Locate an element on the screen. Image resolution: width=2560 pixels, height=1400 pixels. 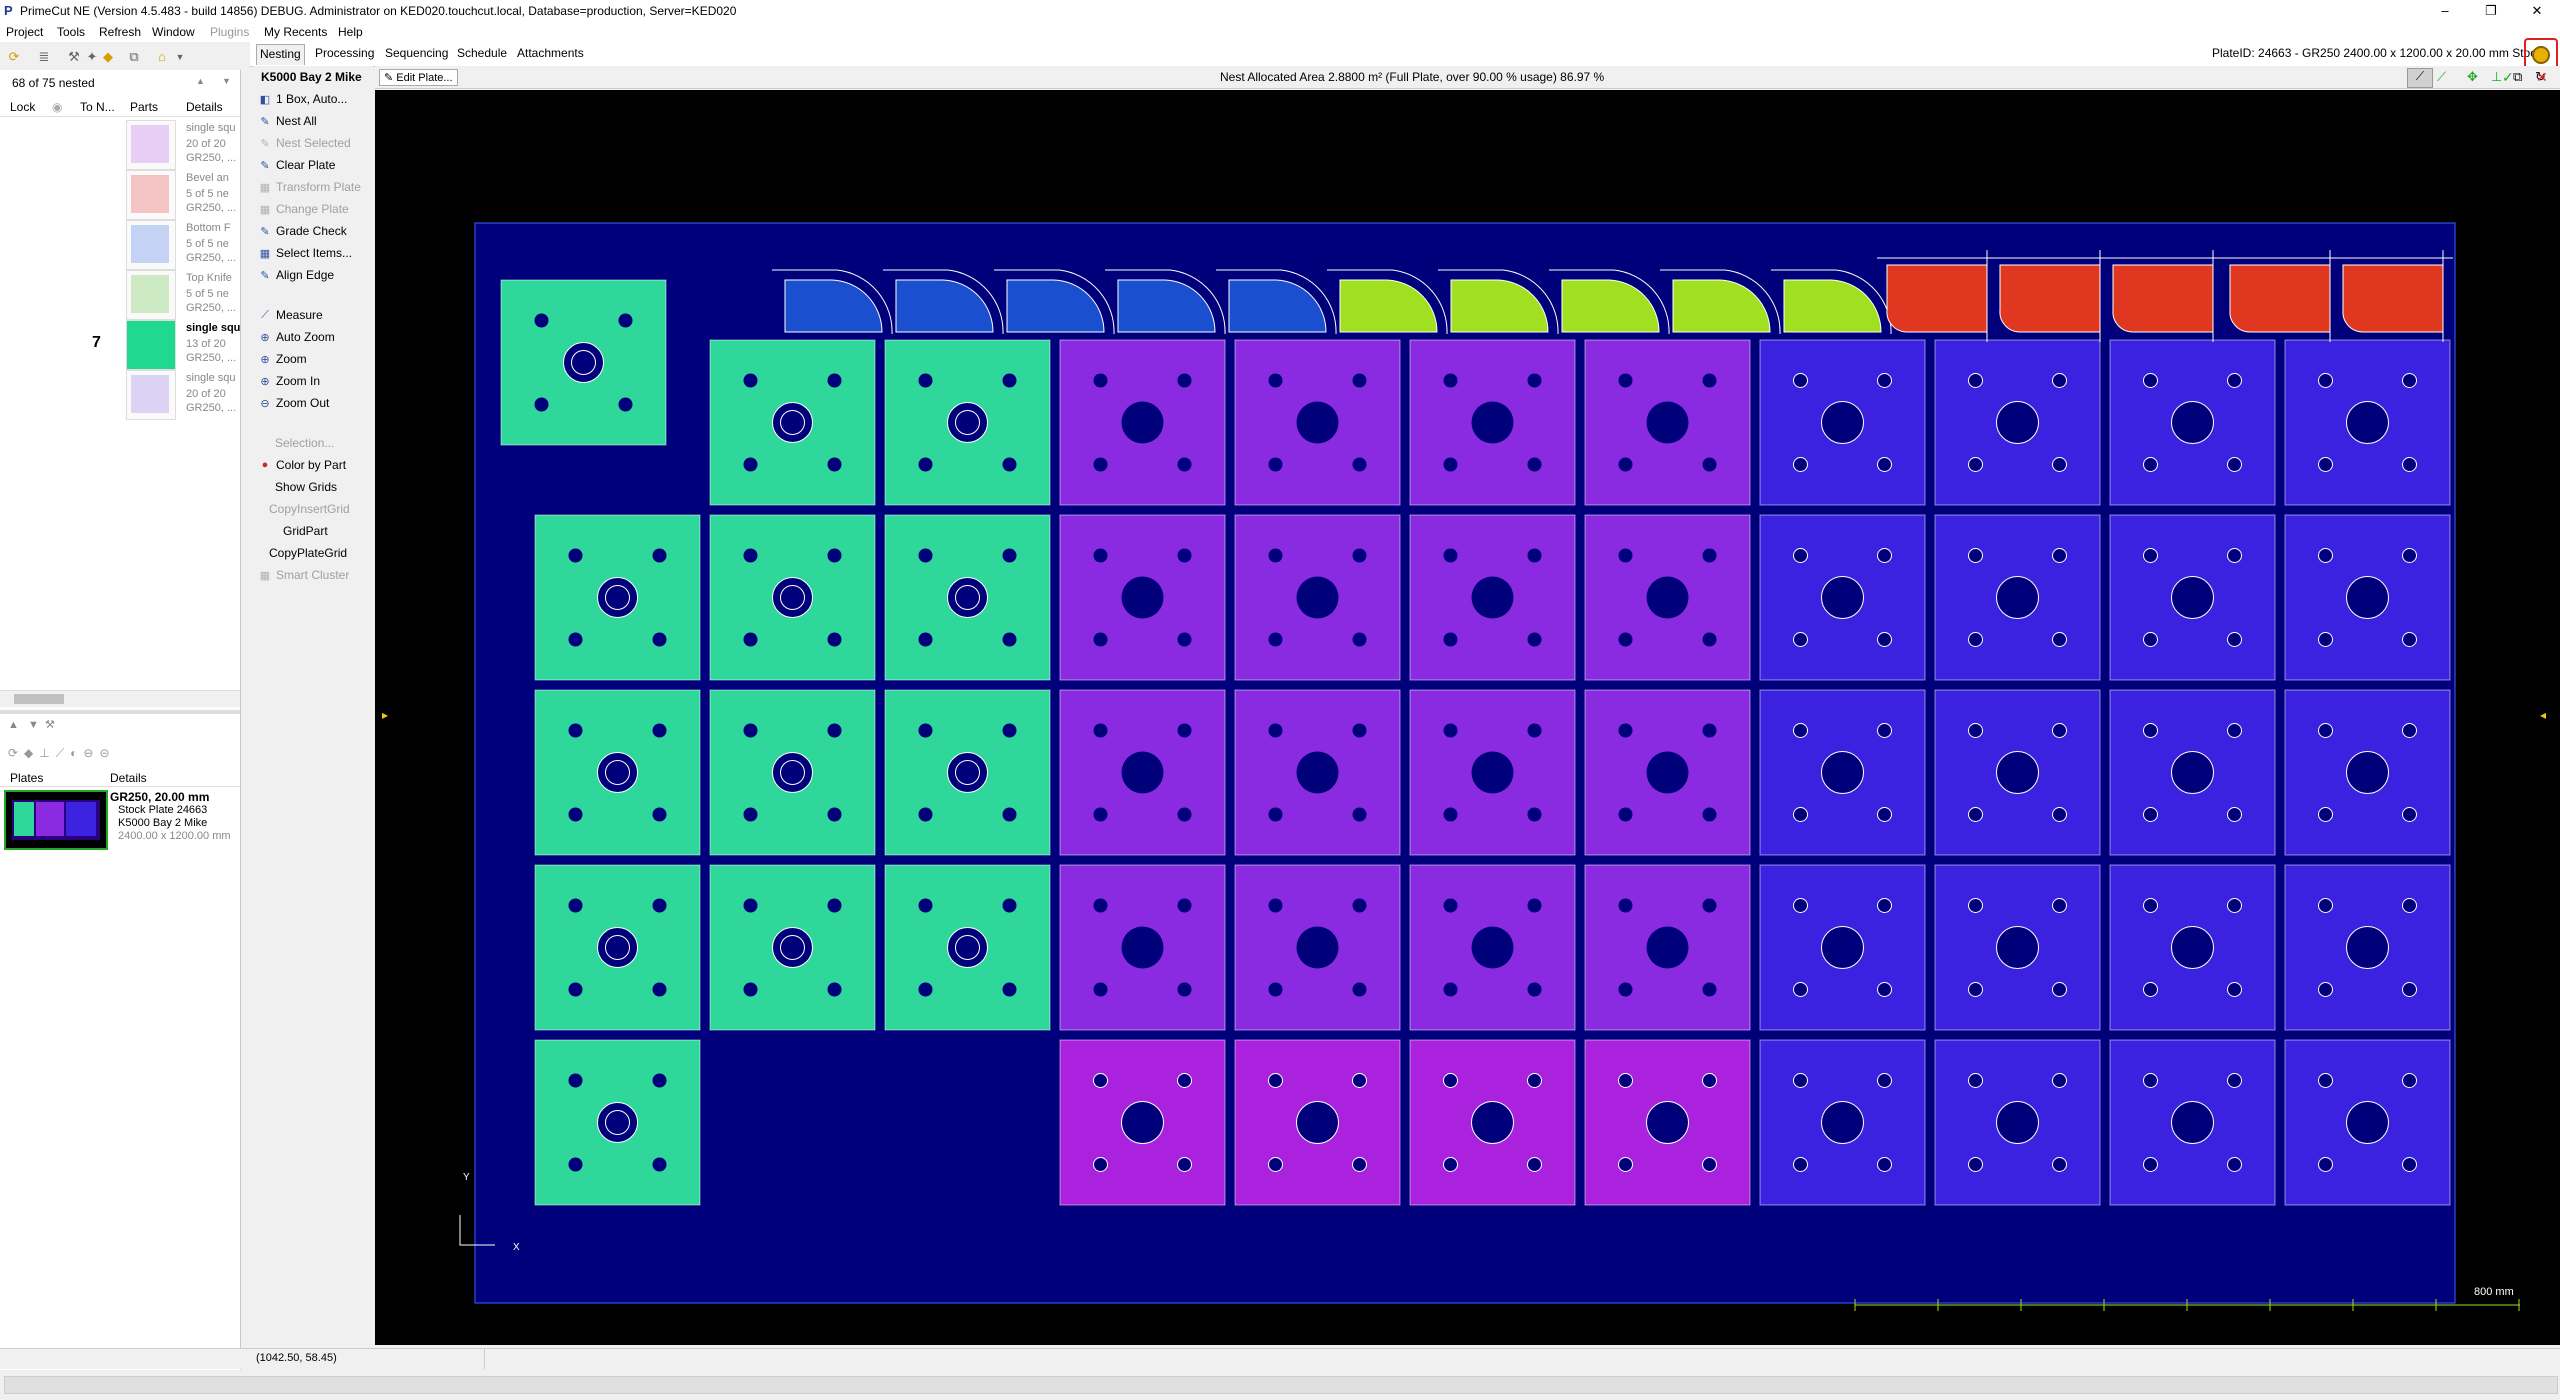
col-parts: Parts is located at coordinates (144, 107).